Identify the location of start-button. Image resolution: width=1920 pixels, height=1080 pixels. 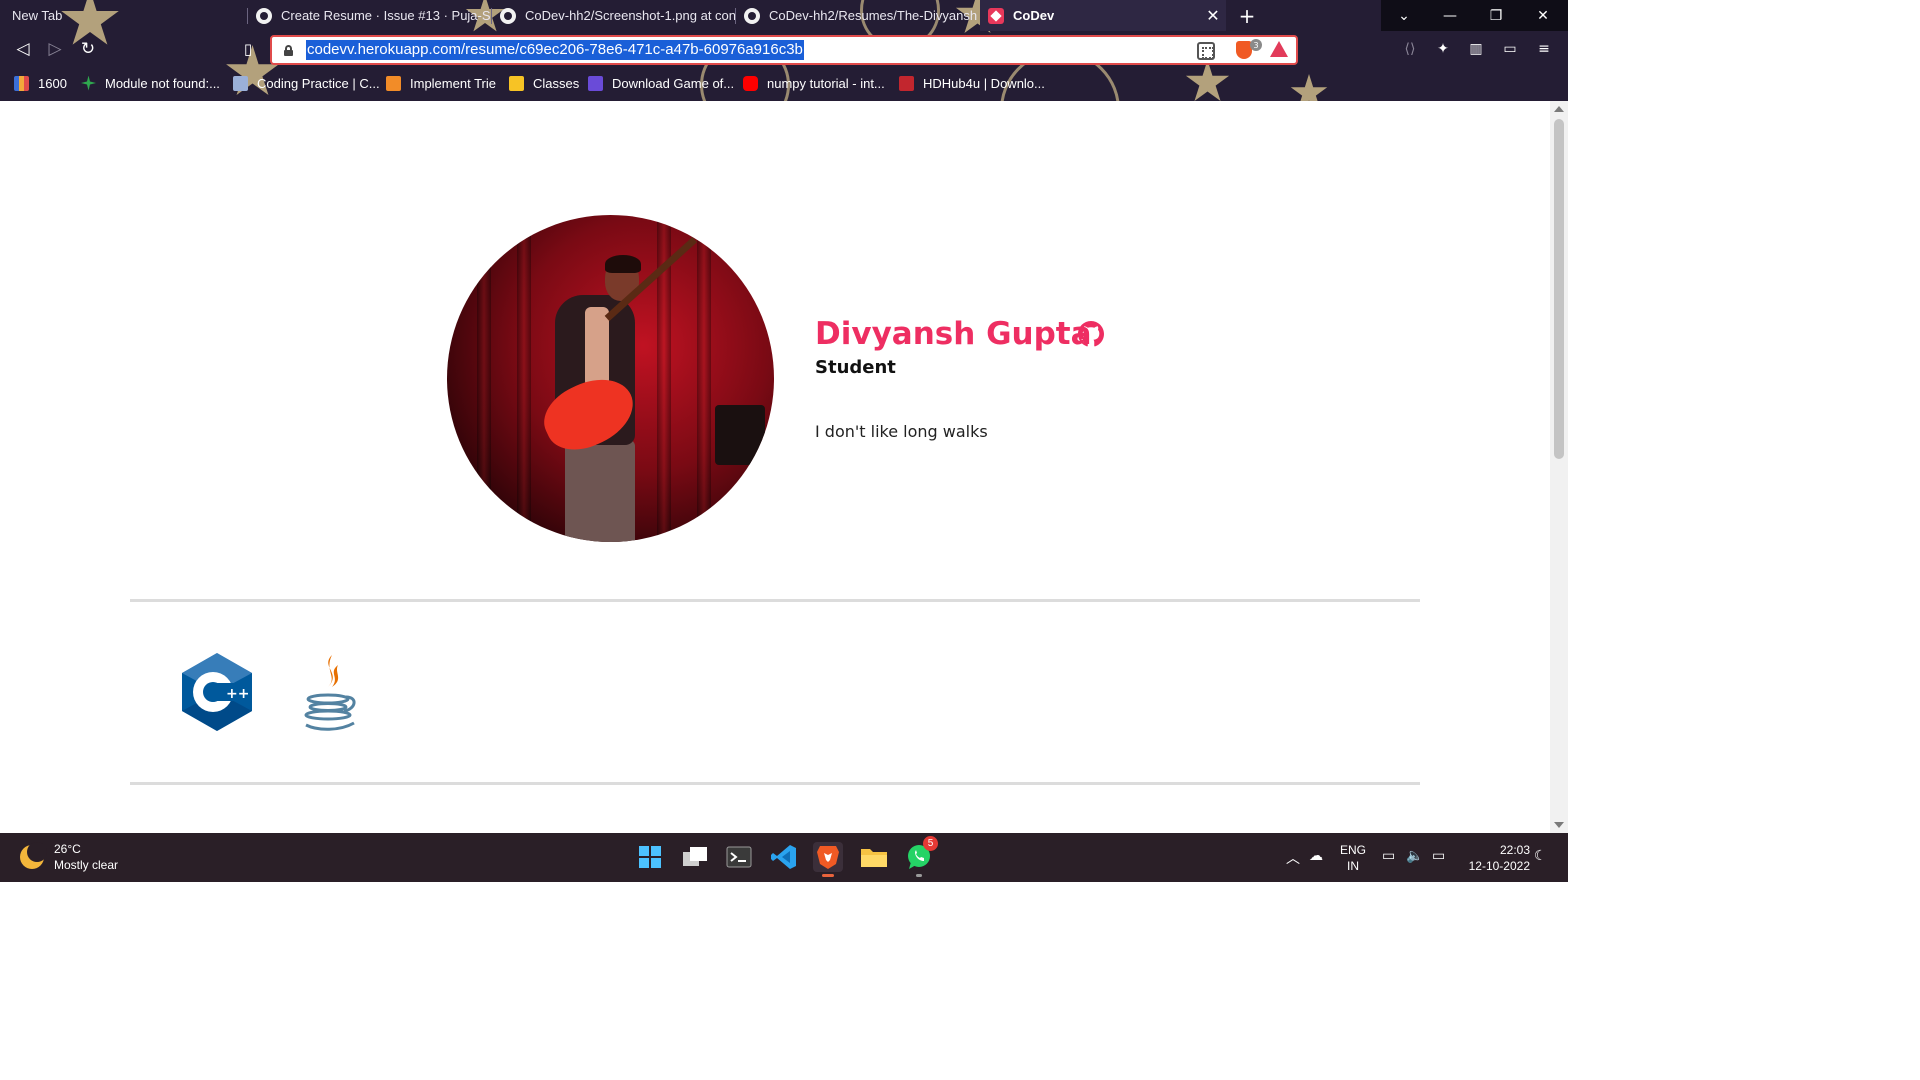
(650, 857).